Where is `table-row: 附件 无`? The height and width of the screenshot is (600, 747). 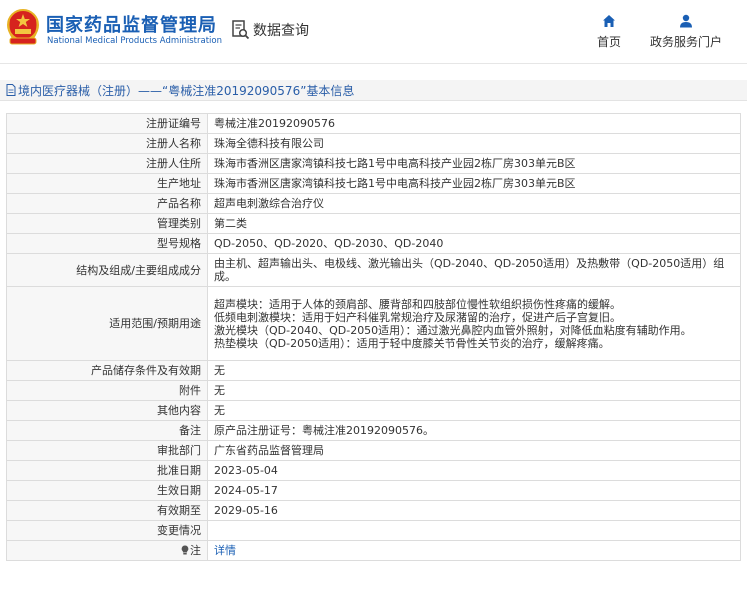
table-row: 附件 无 is located at coordinates (373, 390).